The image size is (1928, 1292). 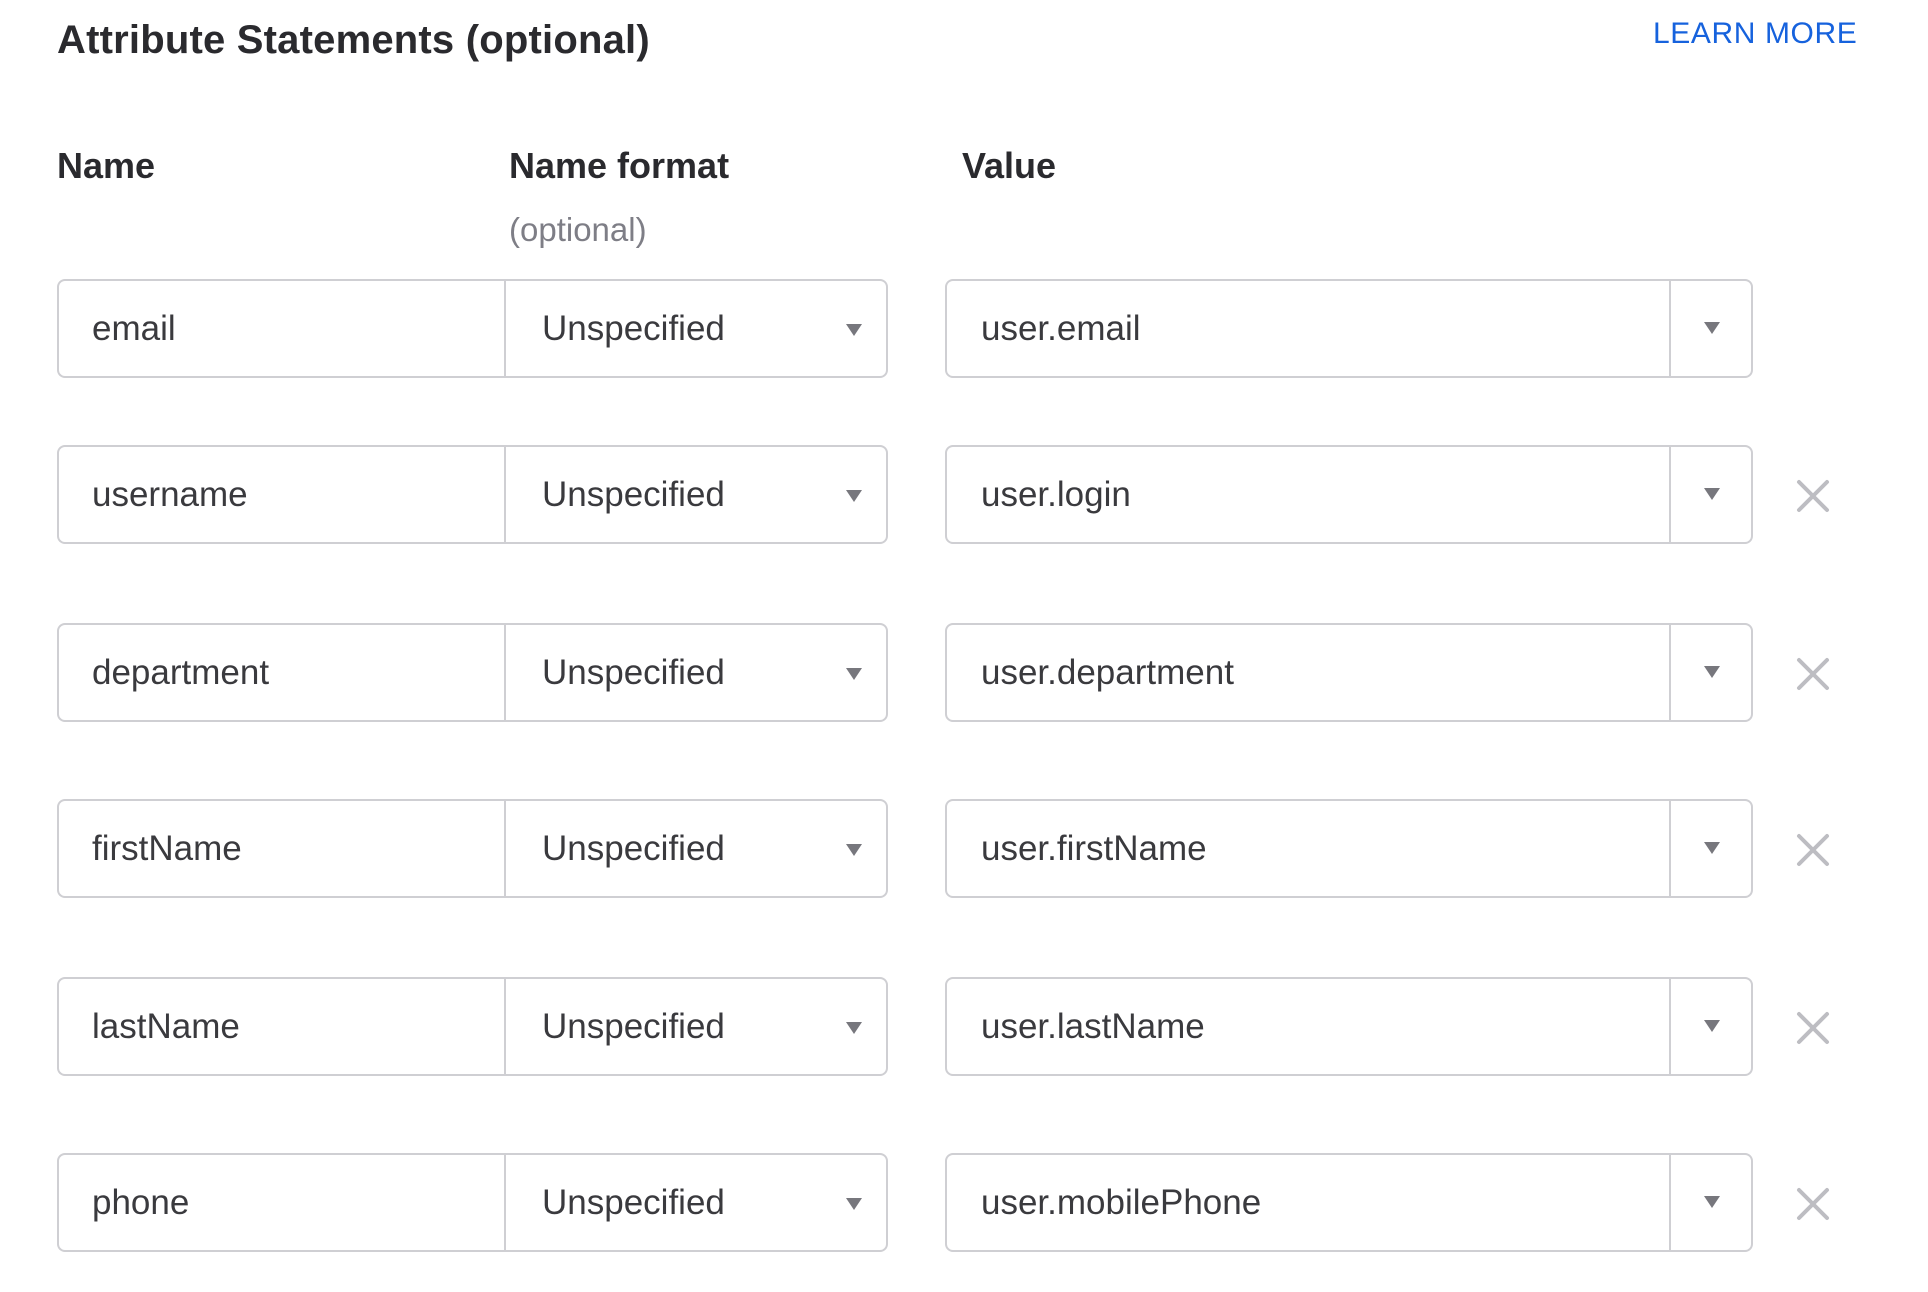 I want to click on column-header-value: Value, so click(x=1009, y=165).